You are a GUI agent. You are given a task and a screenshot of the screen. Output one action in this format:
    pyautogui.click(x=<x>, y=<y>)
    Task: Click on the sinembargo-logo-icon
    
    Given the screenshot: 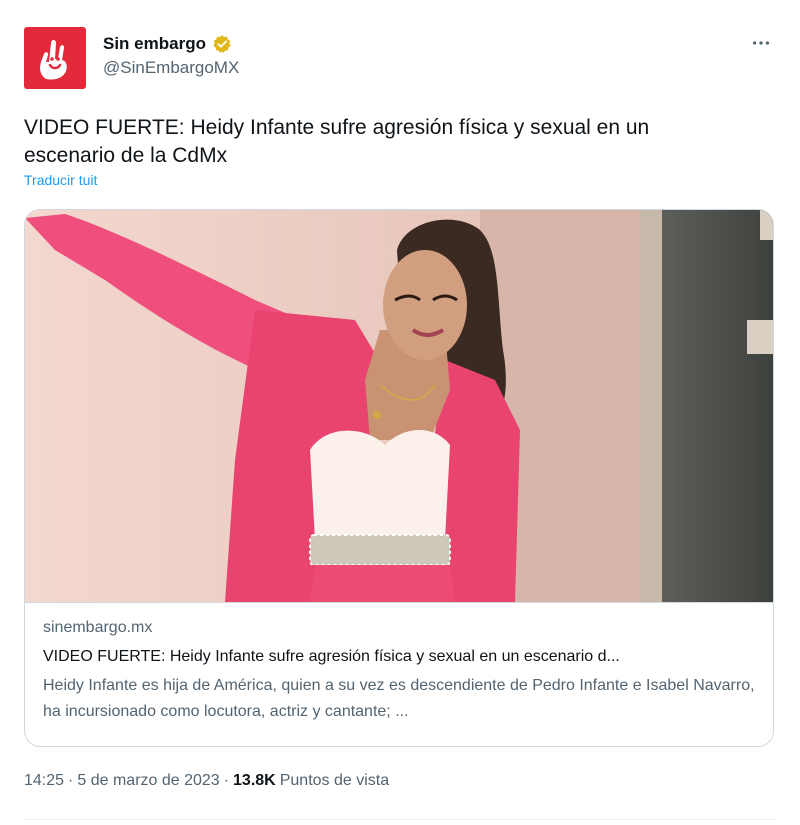 What is the action you would take?
    pyautogui.click(x=53, y=60)
    